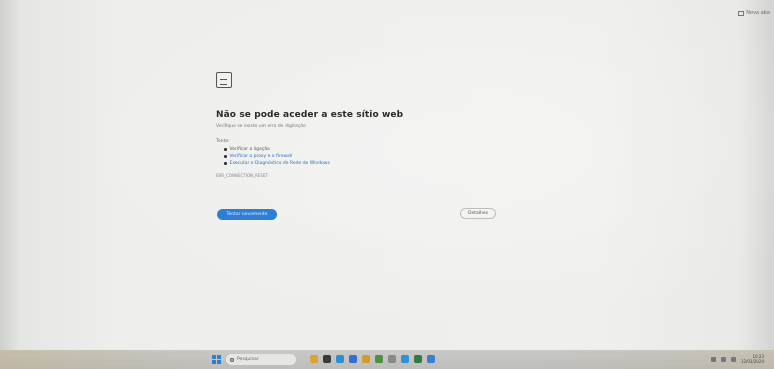  What do you see at coordinates (741, 13) in the screenshot?
I see `window-icon` at bounding box center [741, 13].